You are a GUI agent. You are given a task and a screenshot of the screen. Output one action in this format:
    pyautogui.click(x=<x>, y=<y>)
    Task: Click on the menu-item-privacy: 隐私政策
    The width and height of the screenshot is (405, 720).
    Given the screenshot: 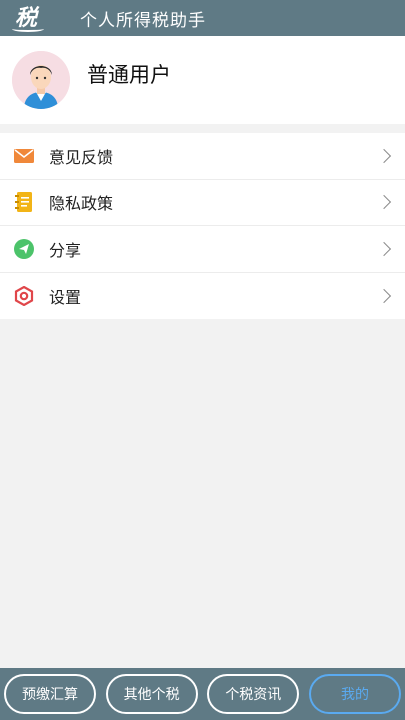 What is the action you would take?
    pyautogui.click(x=202, y=203)
    